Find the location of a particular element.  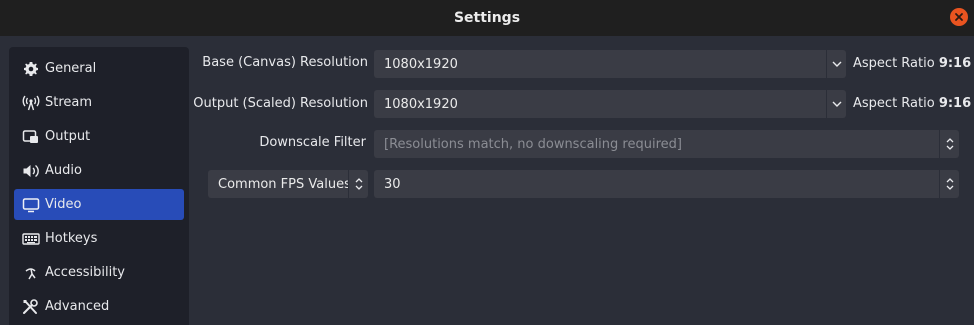

sidebar-item-label: Stream is located at coordinates (69, 102).